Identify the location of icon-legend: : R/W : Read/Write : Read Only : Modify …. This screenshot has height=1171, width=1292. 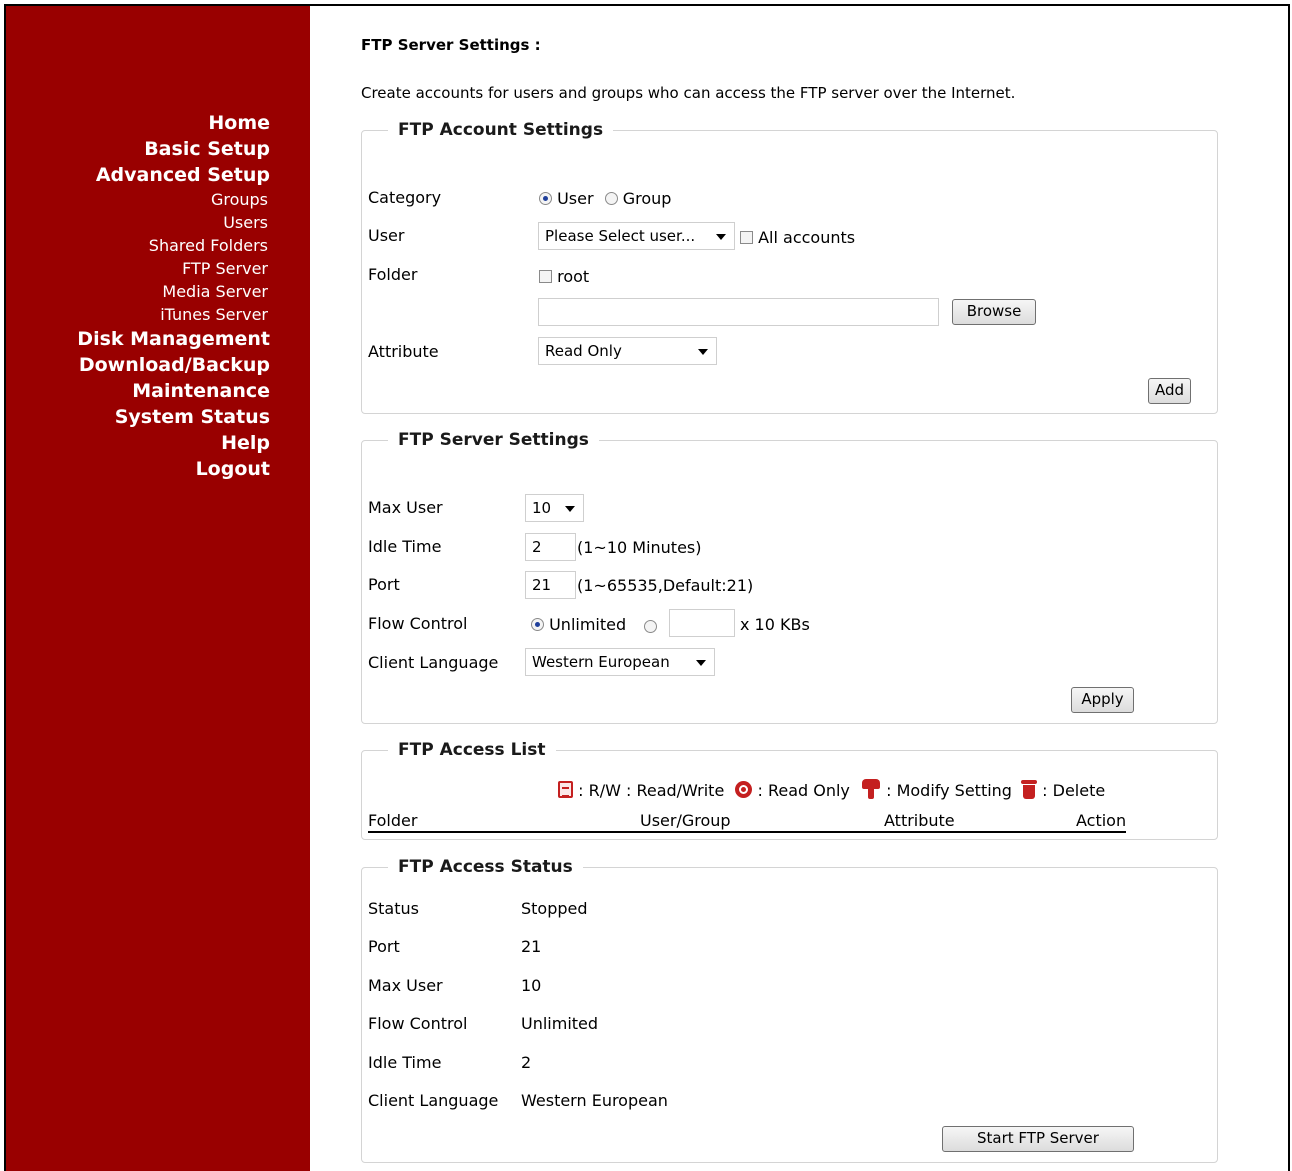
(831, 789).